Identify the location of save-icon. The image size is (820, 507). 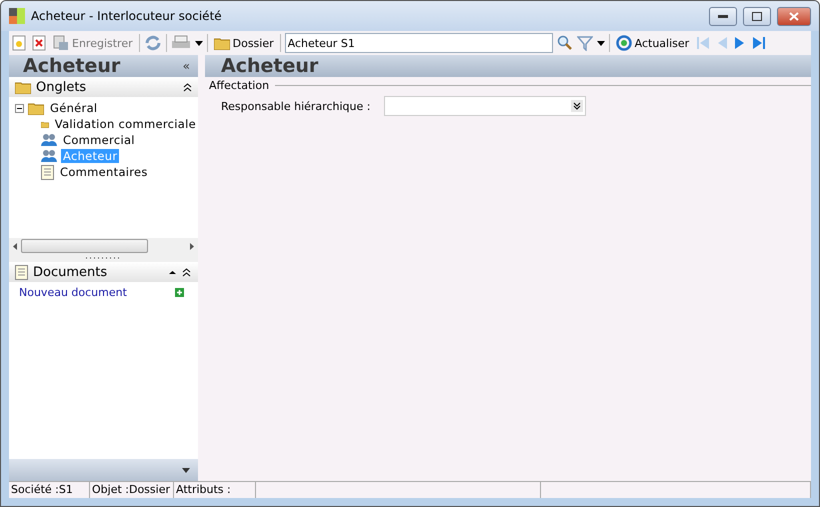
(61, 43).